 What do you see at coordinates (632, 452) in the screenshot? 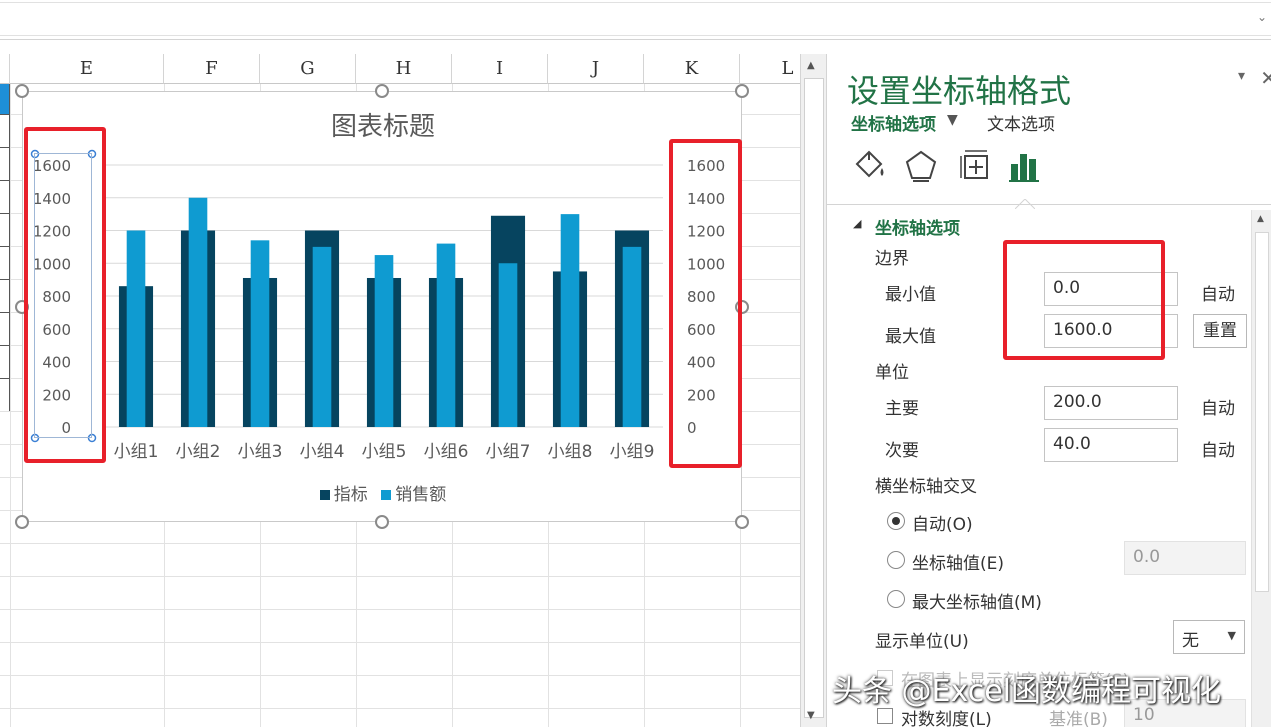
I see `x-tick-label: 小组9` at bounding box center [632, 452].